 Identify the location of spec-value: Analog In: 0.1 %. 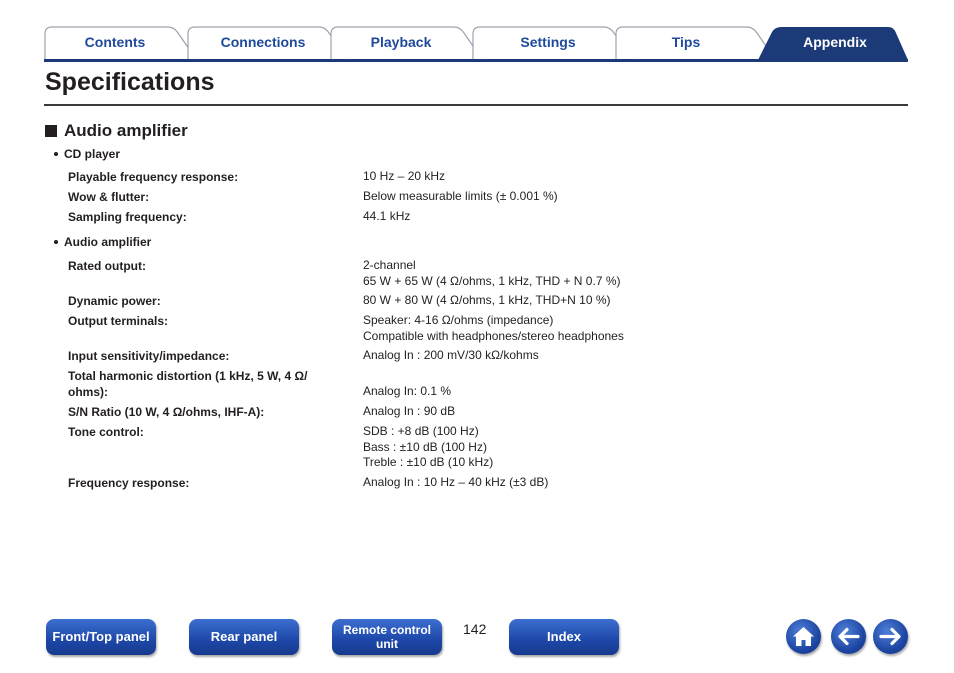
(407, 391).